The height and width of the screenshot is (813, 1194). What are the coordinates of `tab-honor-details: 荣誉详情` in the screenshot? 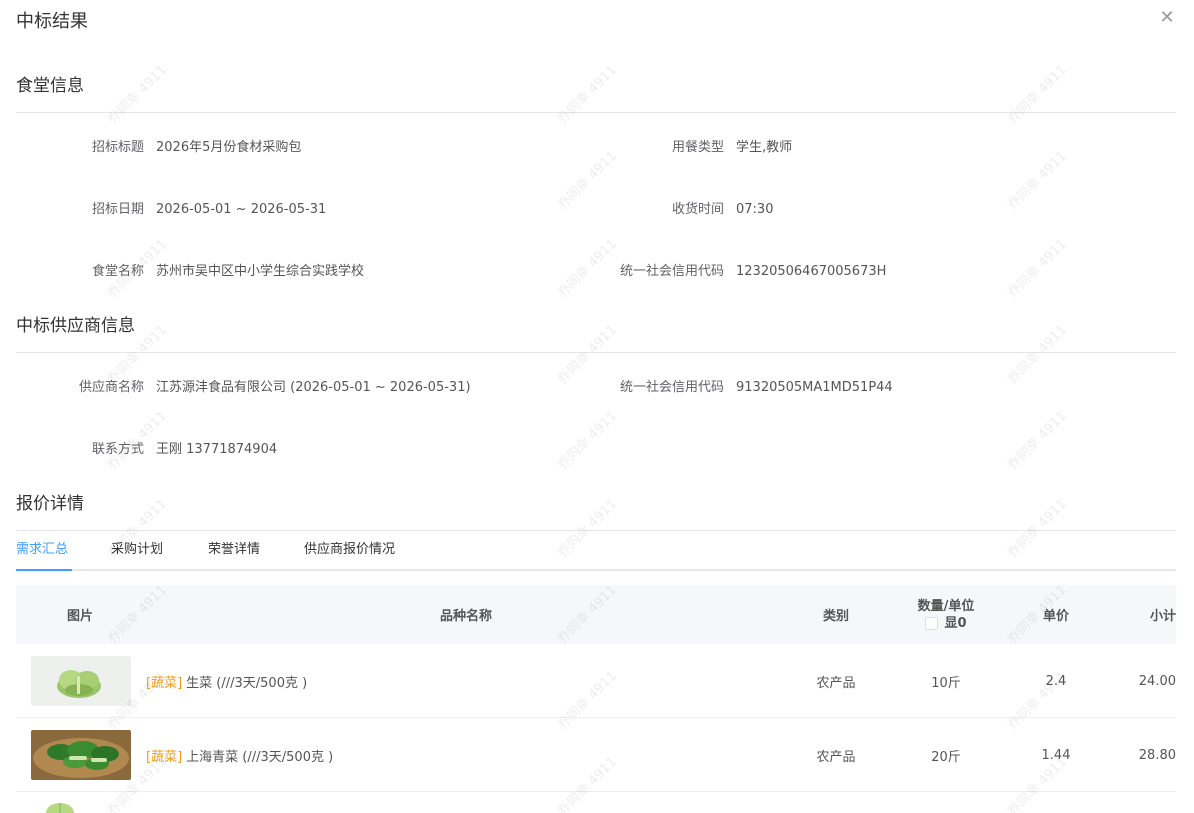 It's located at (234, 550).